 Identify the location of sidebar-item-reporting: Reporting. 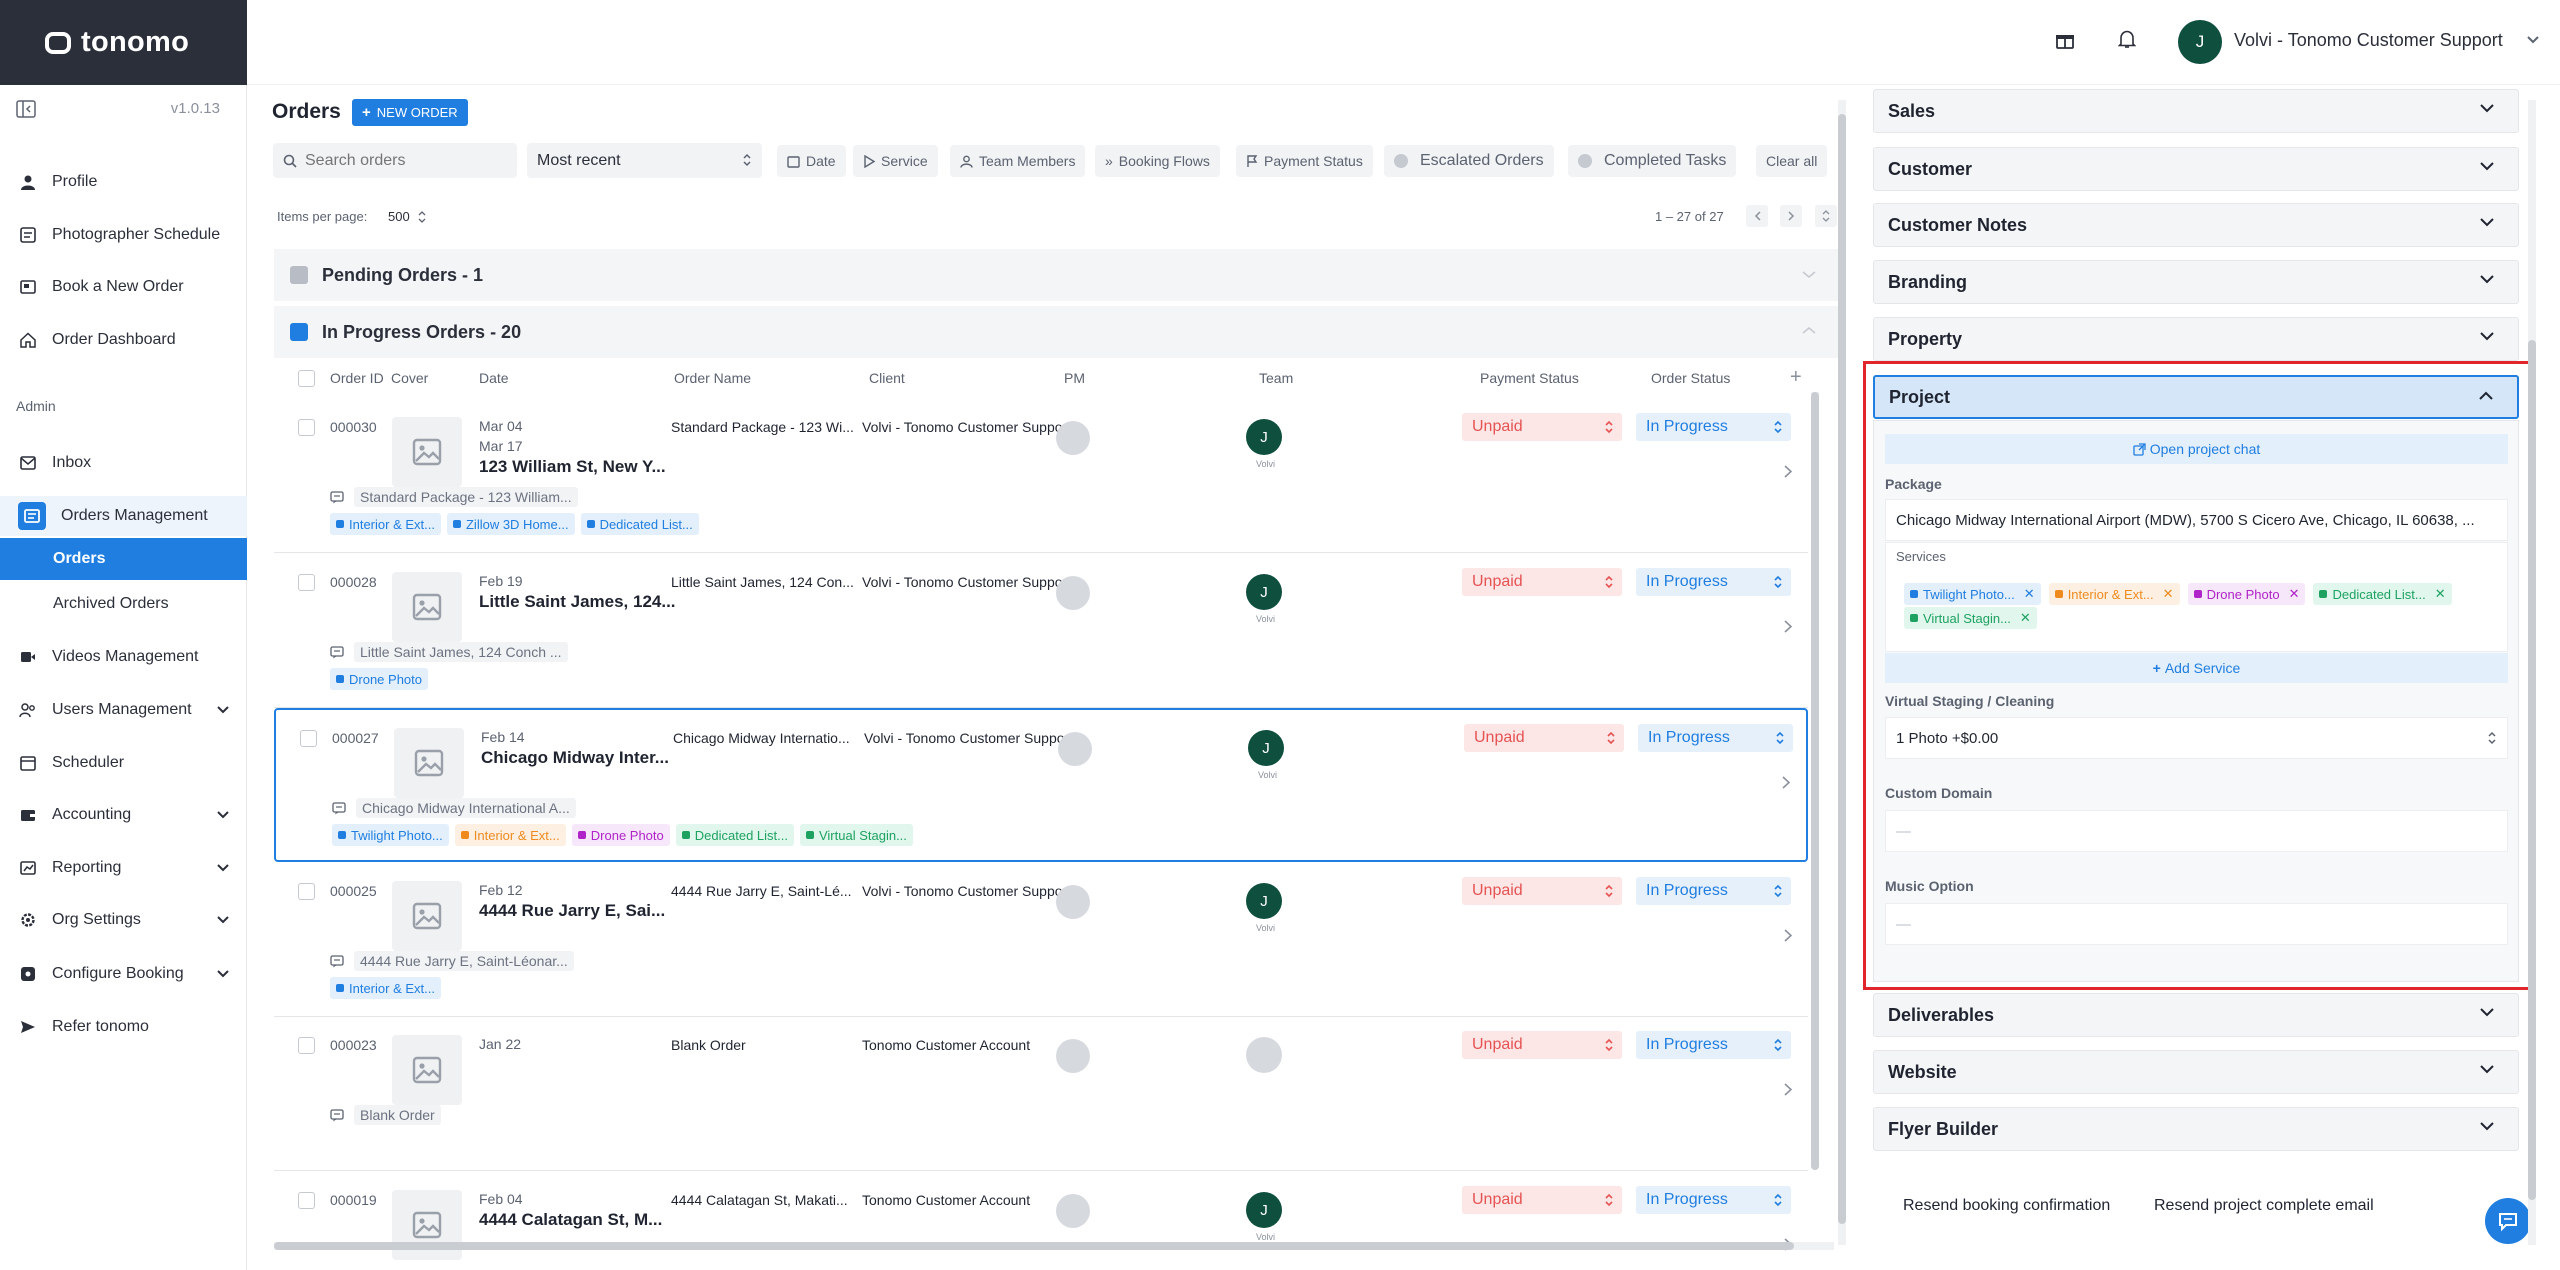
(123, 868).